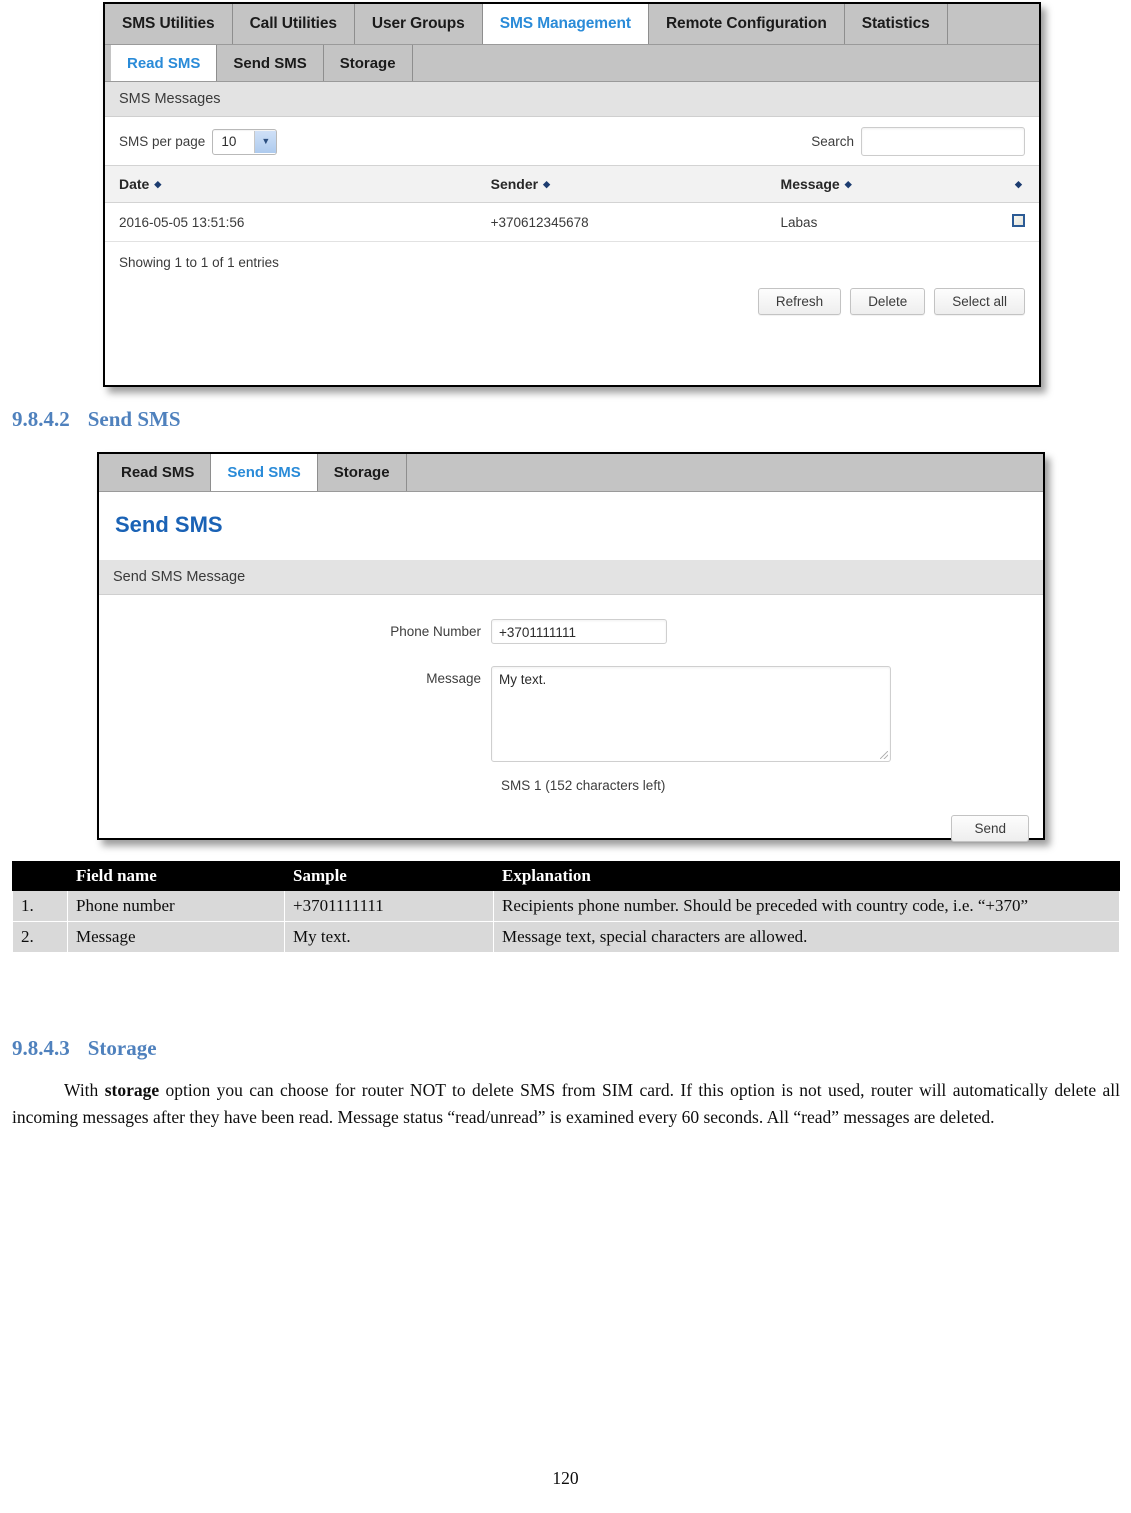 The width and height of the screenshot is (1131, 1513). Describe the element at coordinates (389, 876) in the screenshot. I see `header-sample: Sample` at that location.